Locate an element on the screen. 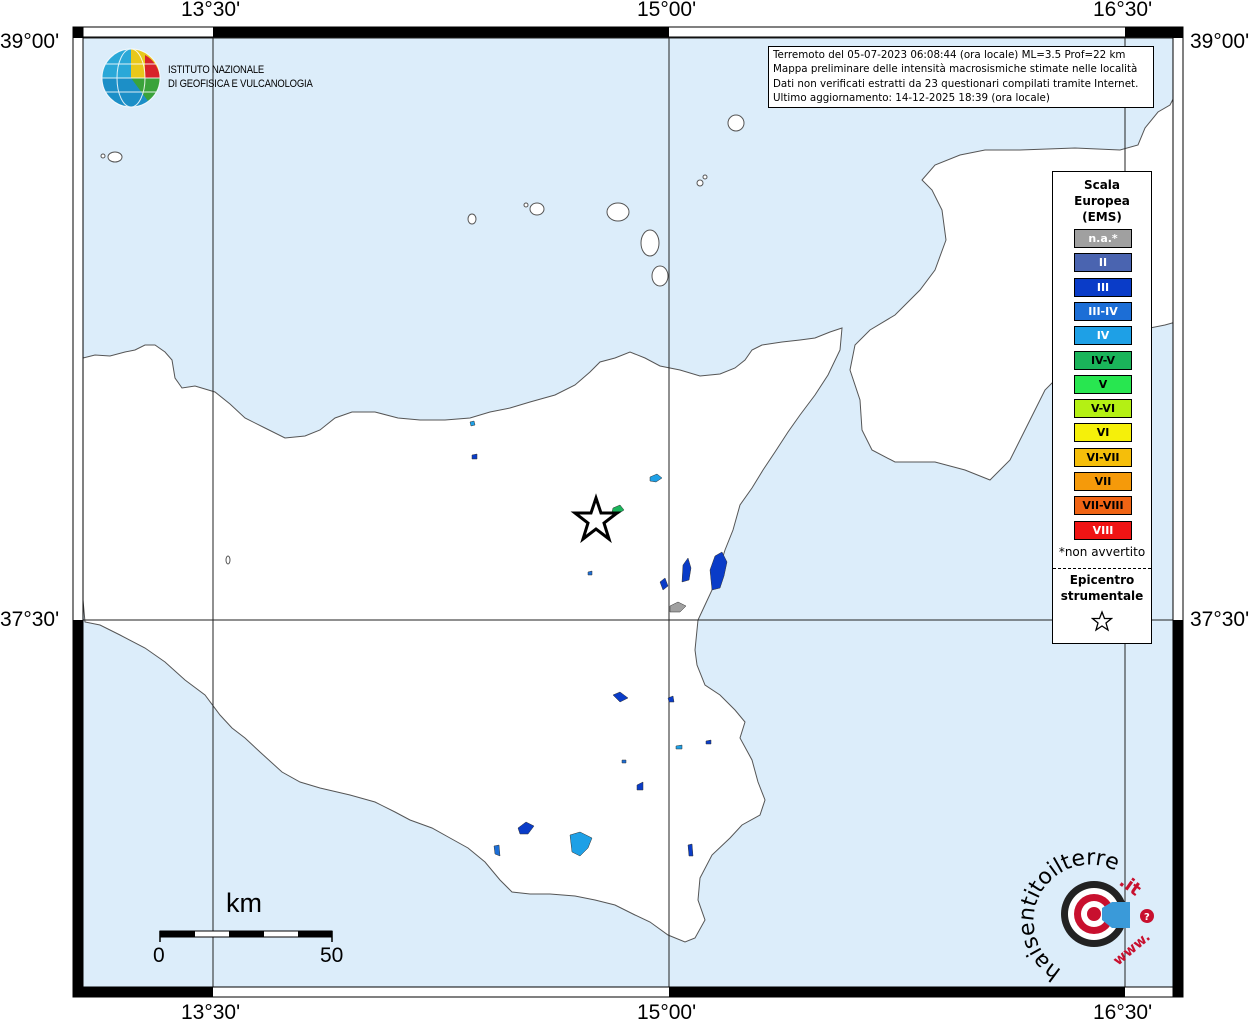 The height and width of the screenshot is (1025, 1255). lon-label-bottom-1630: 16°30' is located at coordinates (1123, 1012).